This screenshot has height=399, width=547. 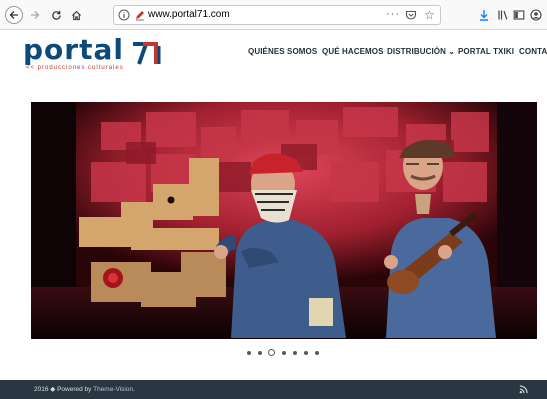 I want to click on url-text: www.portal71.com, so click(x=189, y=14).